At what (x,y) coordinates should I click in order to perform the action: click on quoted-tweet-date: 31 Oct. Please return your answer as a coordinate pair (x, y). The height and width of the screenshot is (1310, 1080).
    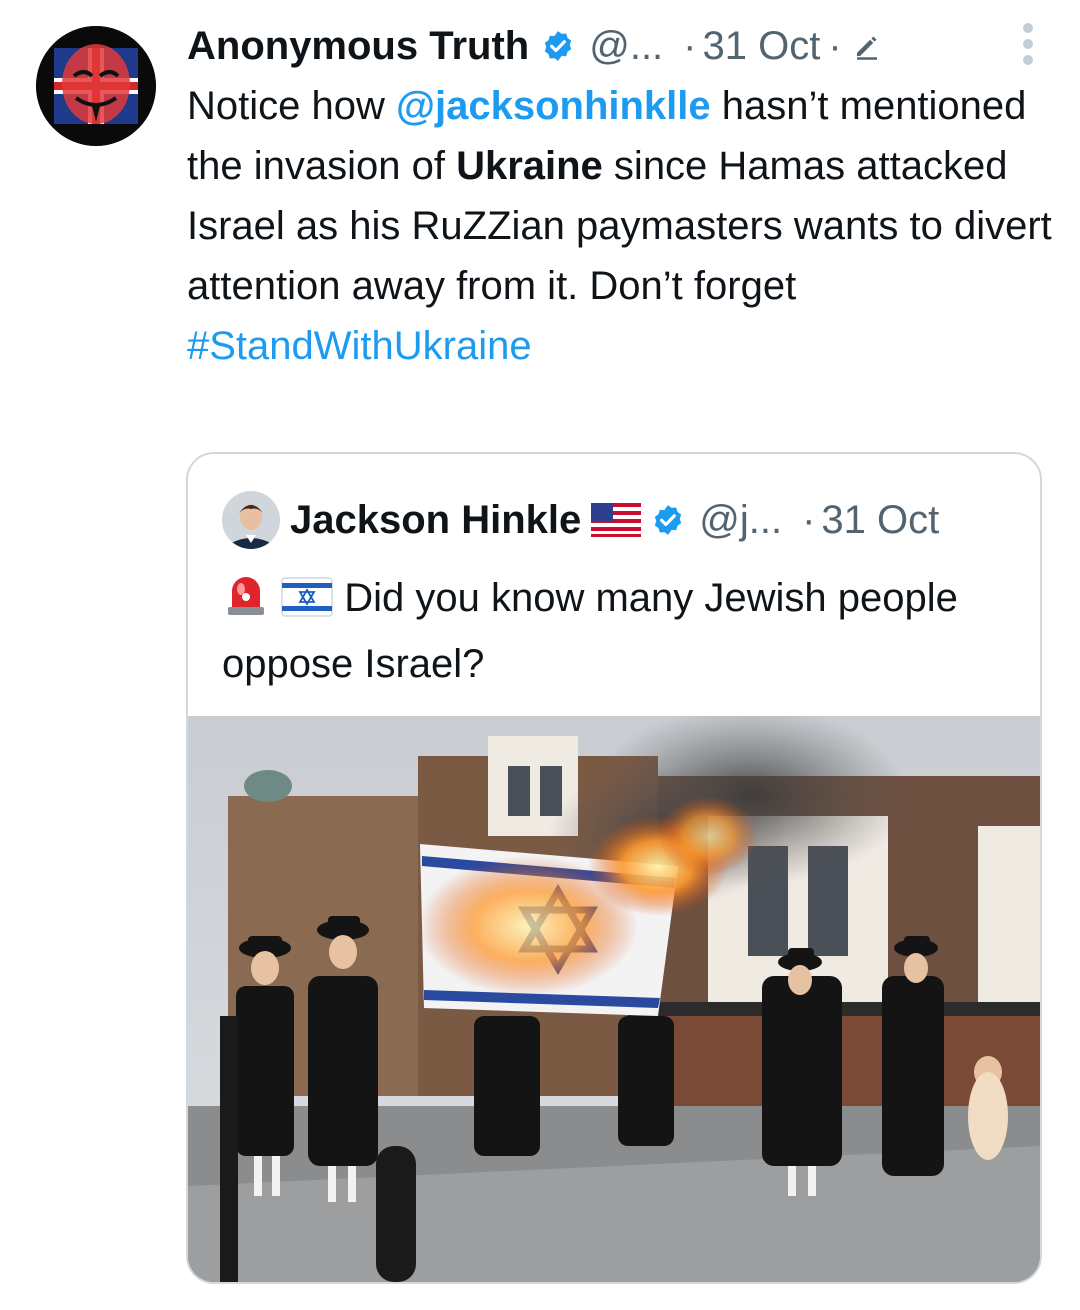
    Looking at the image, I should click on (880, 520).